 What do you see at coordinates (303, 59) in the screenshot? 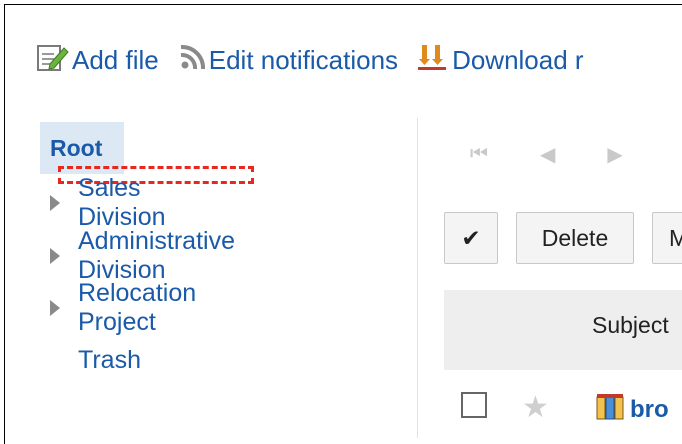
I see `edit-notifications-label: Edit notifications` at bounding box center [303, 59].